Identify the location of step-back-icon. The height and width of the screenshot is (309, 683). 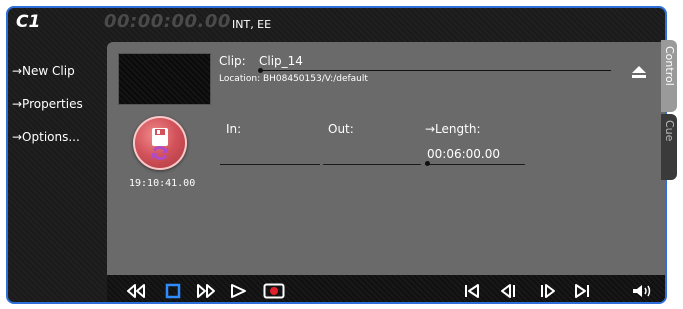
(509, 291).